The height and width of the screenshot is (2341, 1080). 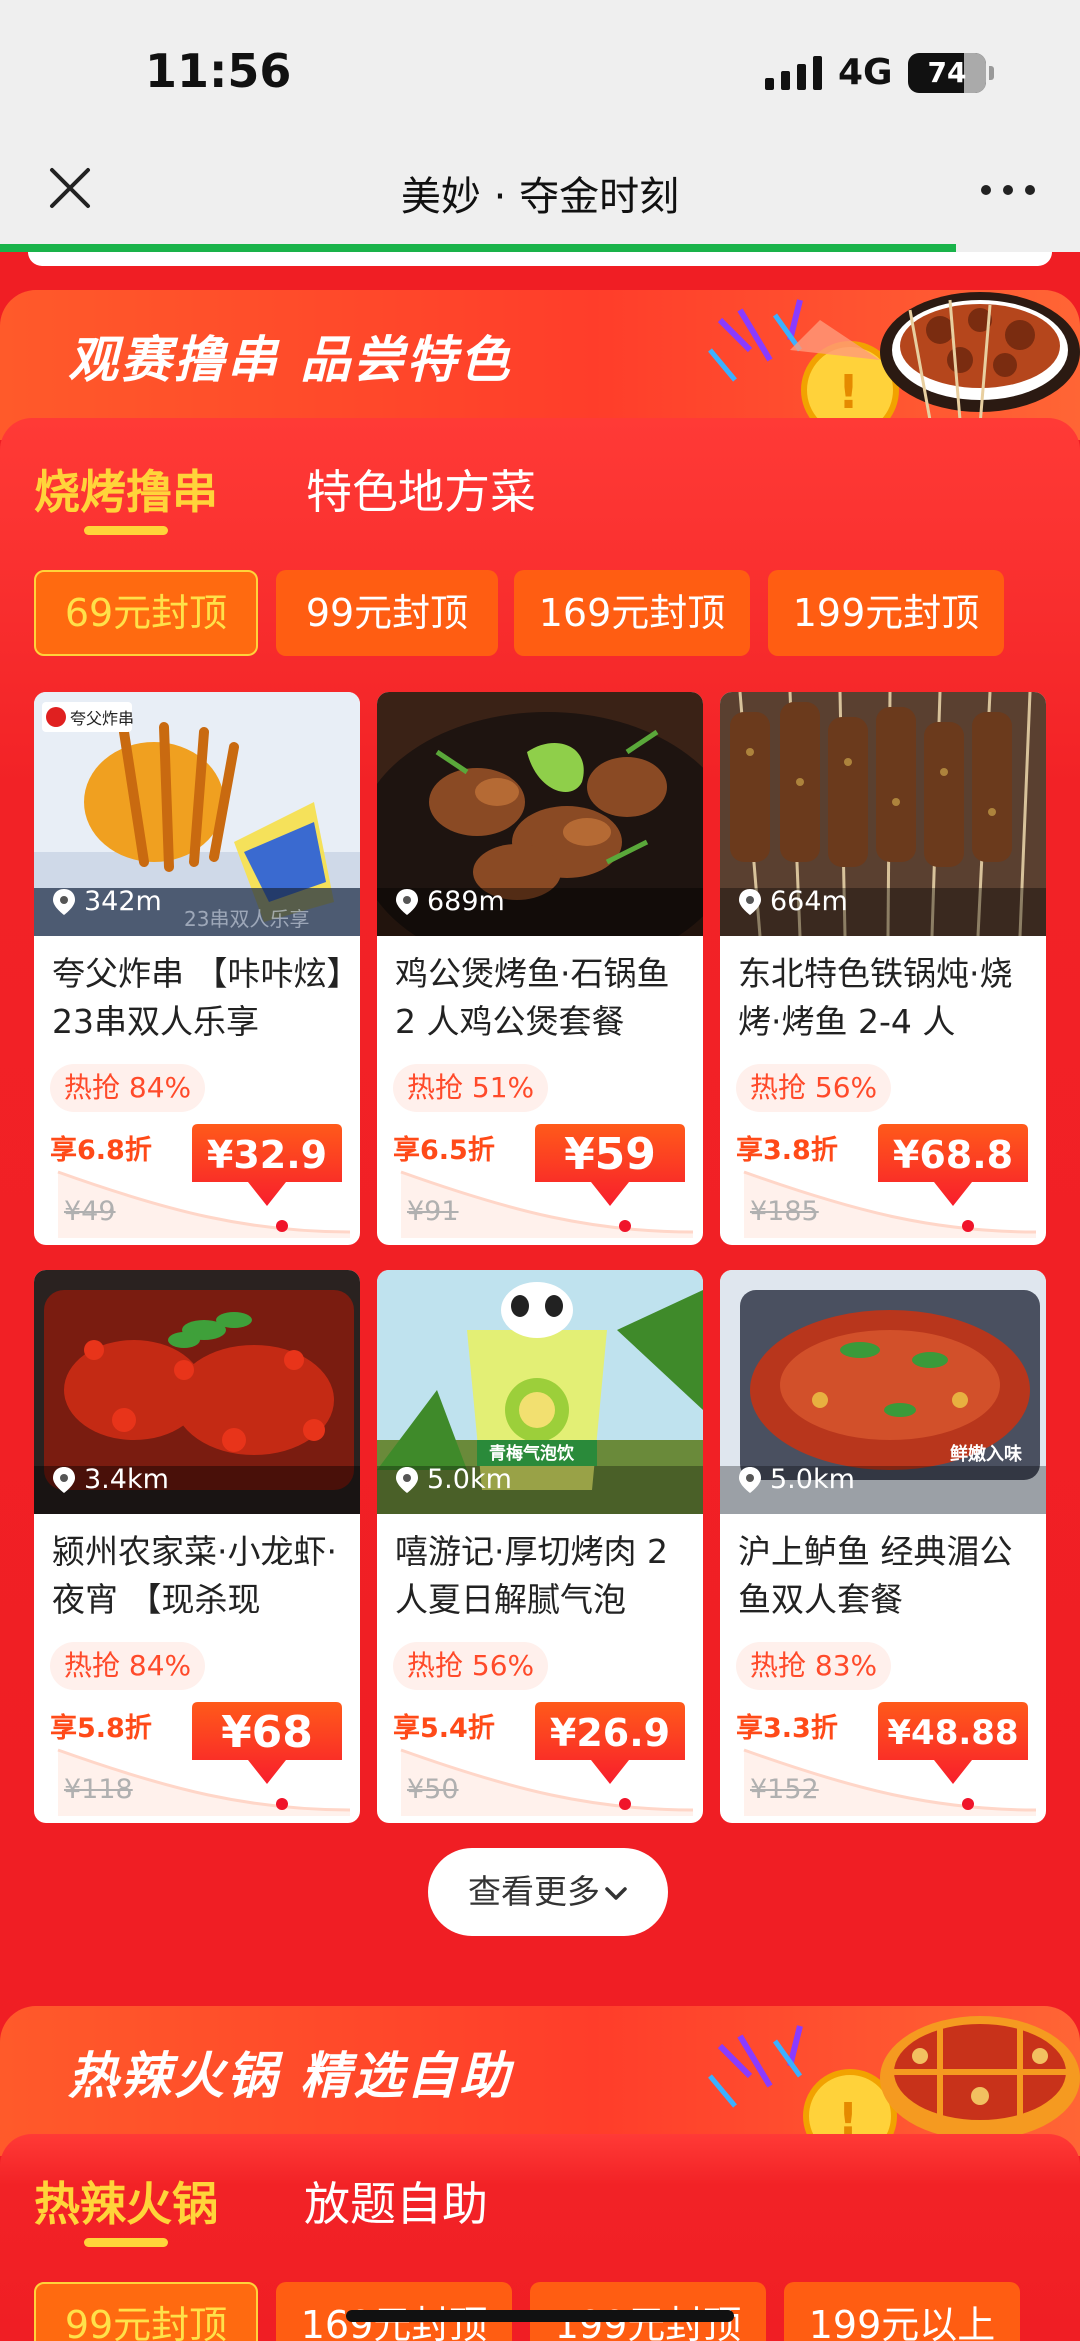 What do you see at coordinates (787, 1150) in the screenshot?
I see `discount-rate: 享3.8折` at bounding box center [787, 1150].